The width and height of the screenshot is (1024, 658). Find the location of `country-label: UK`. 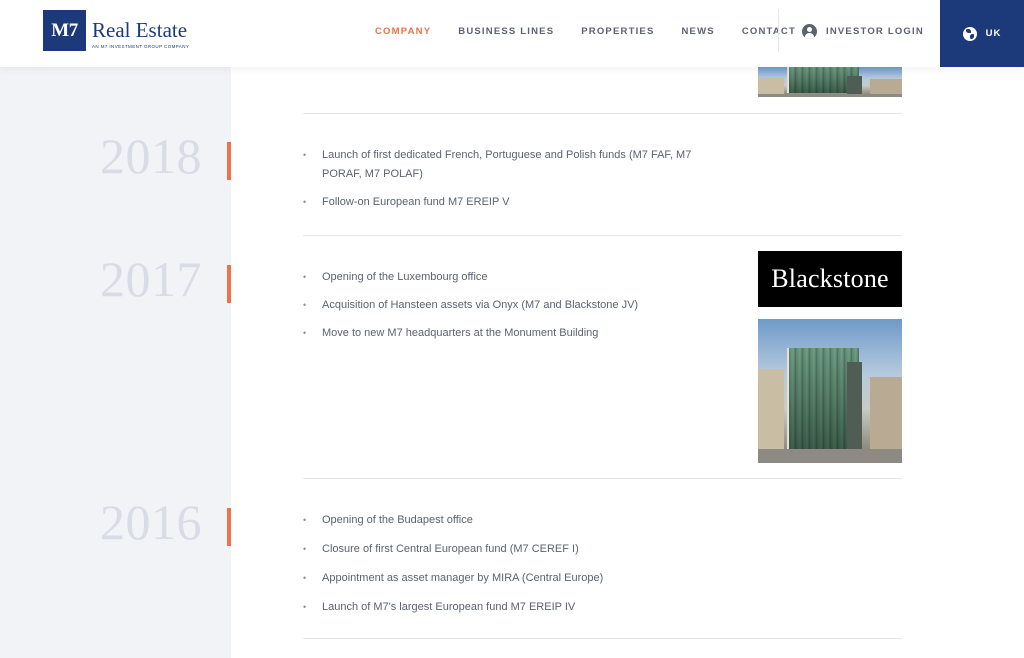

country-label: UK is located at coordinates (993, 33).